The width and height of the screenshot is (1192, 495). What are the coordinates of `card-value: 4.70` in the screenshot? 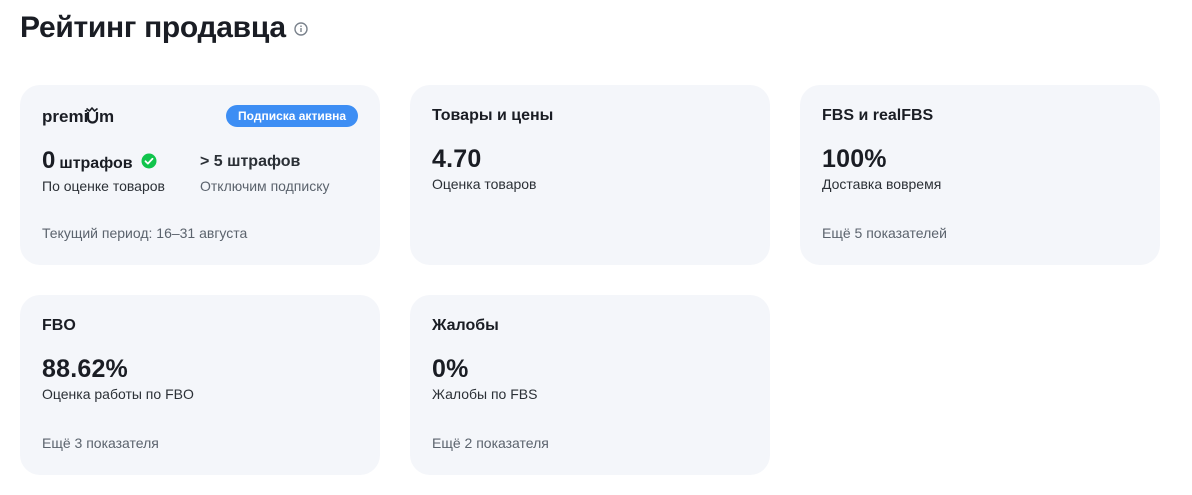 It's located at (457, 159).